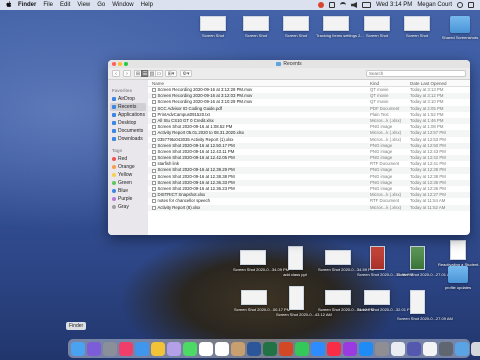 The height and width of the screenshot is (360, 480). Describe the element at coordinates (334, 348) in the screenshot. I see `music-icon` at that location.